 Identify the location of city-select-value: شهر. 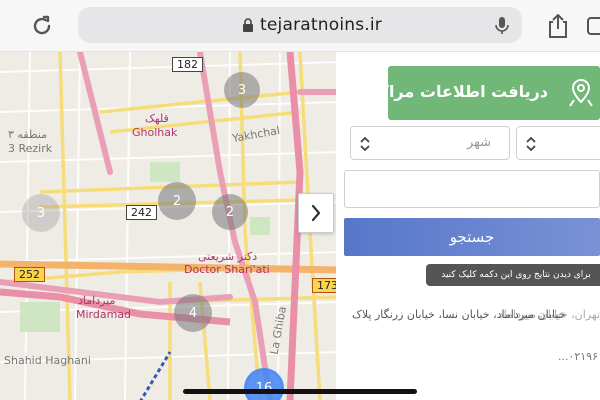
(478, 142).